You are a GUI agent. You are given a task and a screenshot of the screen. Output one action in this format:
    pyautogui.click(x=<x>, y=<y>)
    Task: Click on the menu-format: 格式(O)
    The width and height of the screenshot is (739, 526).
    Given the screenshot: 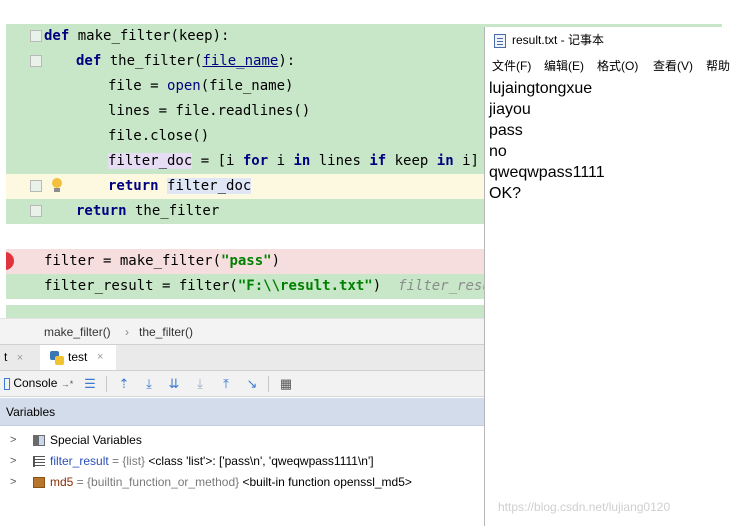 What is the action you would take?
    pyautogui.click(x=617, y=66)
    